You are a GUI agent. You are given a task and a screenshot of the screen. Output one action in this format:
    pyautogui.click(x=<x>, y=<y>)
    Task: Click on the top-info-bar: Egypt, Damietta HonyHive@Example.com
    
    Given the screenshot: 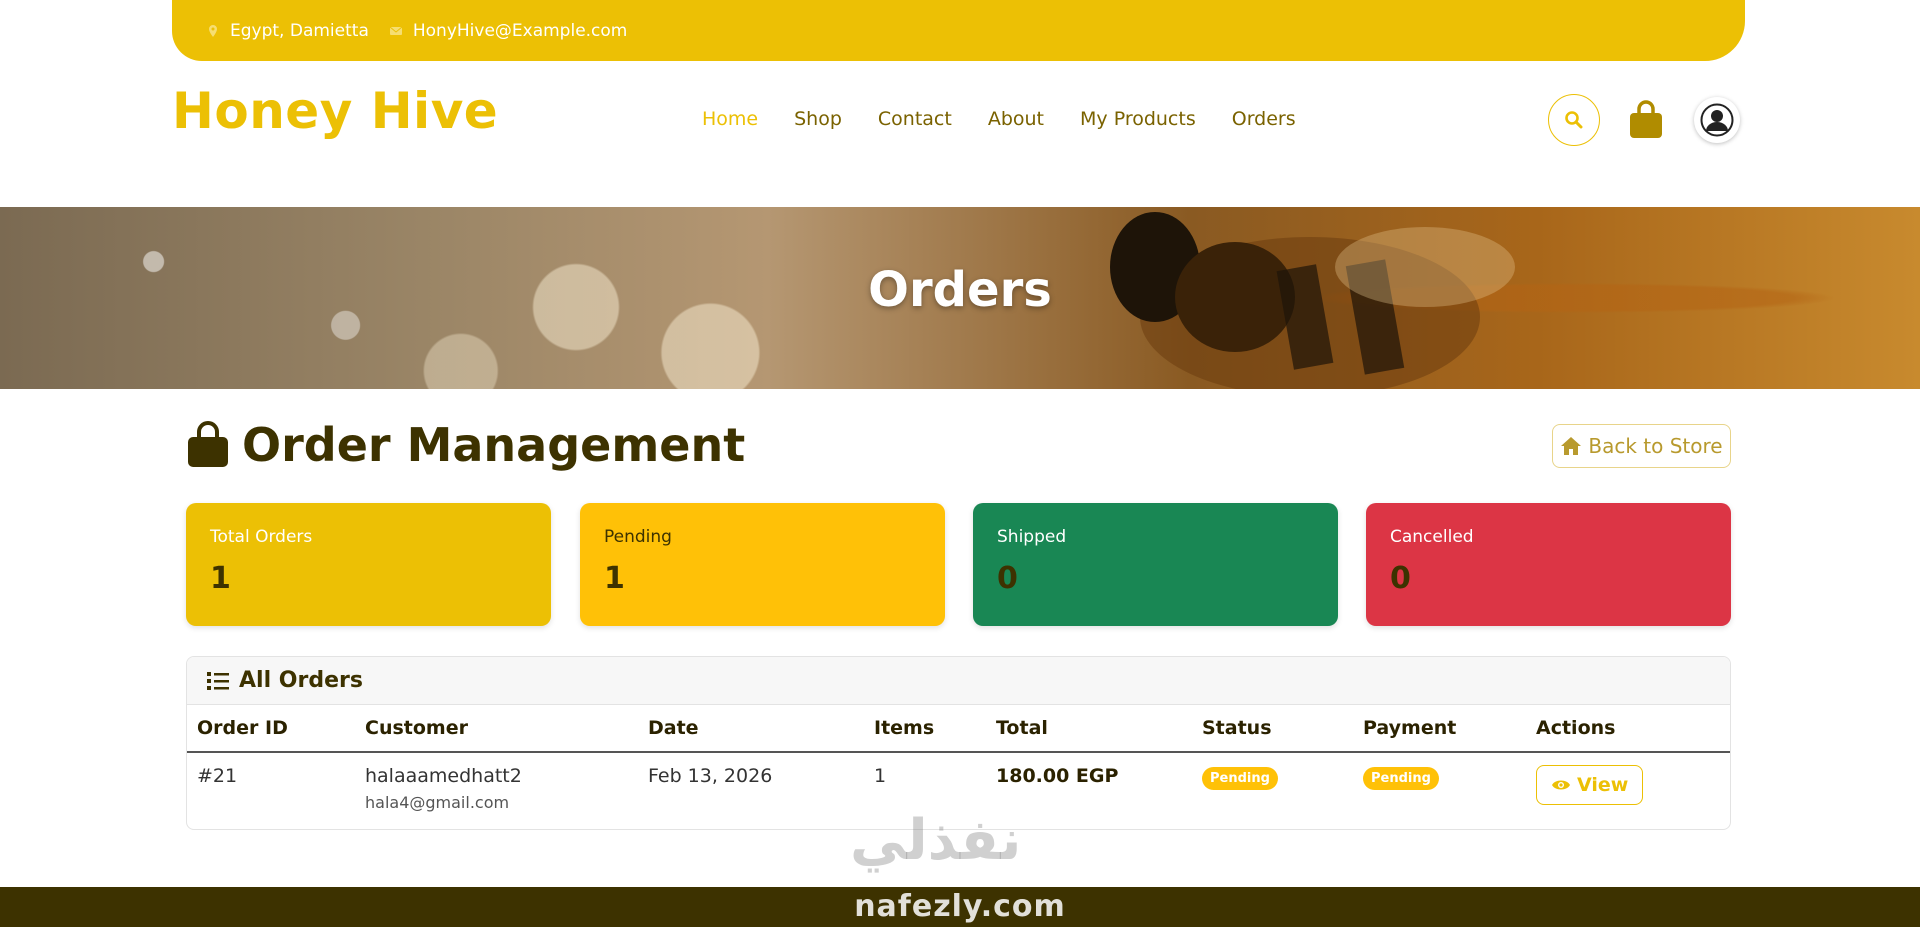 What is the action you would take?
    pyautogui.click(x=958, y=30)
    